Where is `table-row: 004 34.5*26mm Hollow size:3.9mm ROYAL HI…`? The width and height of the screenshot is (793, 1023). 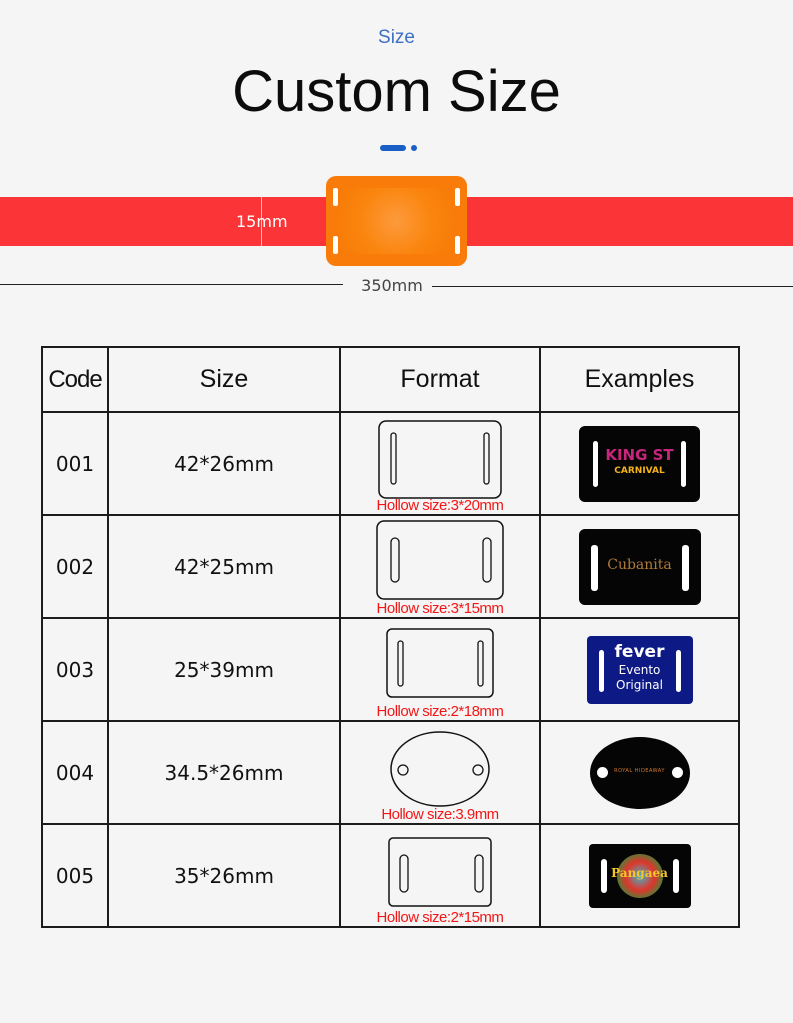 table-row: 004 34.5*26mm Hollow size:3.9mm ROYAL HI… is located at coordinates (390, 772).